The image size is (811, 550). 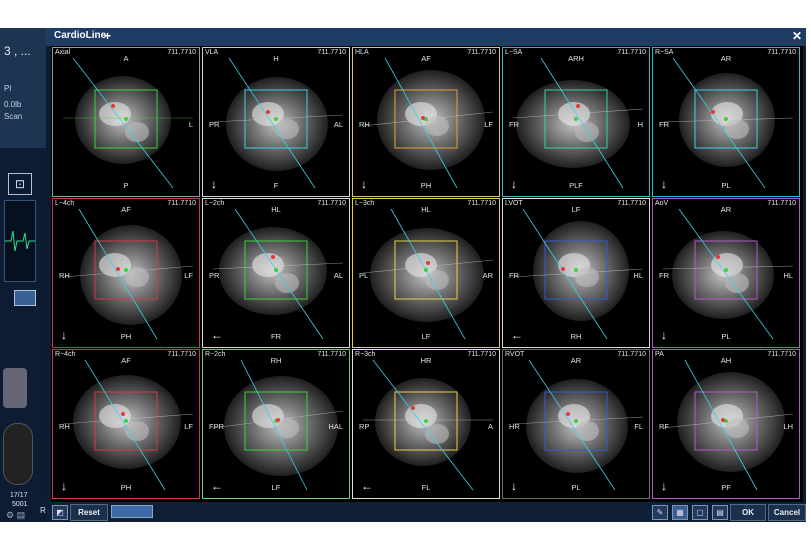 I want to click on orientation-top: AH, so click(x=726, y=360).